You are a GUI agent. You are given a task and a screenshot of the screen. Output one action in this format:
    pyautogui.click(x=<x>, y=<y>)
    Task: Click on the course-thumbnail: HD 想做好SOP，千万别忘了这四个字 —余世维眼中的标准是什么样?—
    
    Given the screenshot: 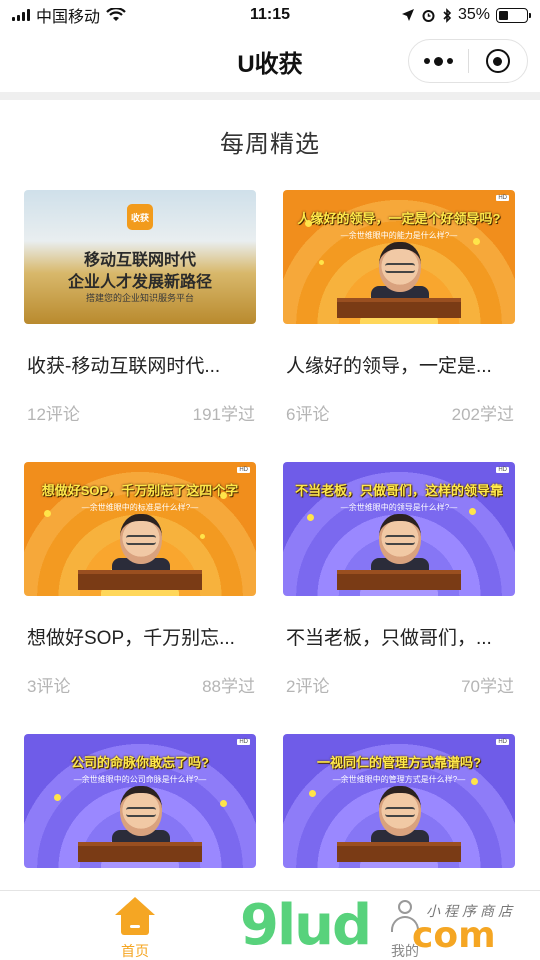 What is the action you would take?
    pyautogui.click(x=140, y=529)
    